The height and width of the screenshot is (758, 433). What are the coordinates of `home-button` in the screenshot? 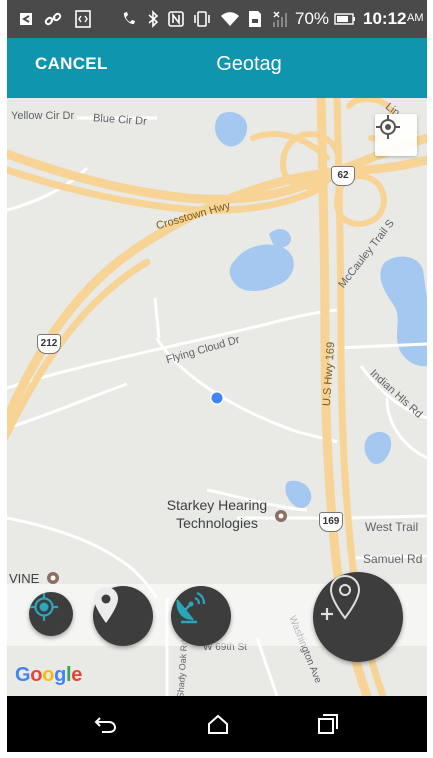 It's located at (218, 724).